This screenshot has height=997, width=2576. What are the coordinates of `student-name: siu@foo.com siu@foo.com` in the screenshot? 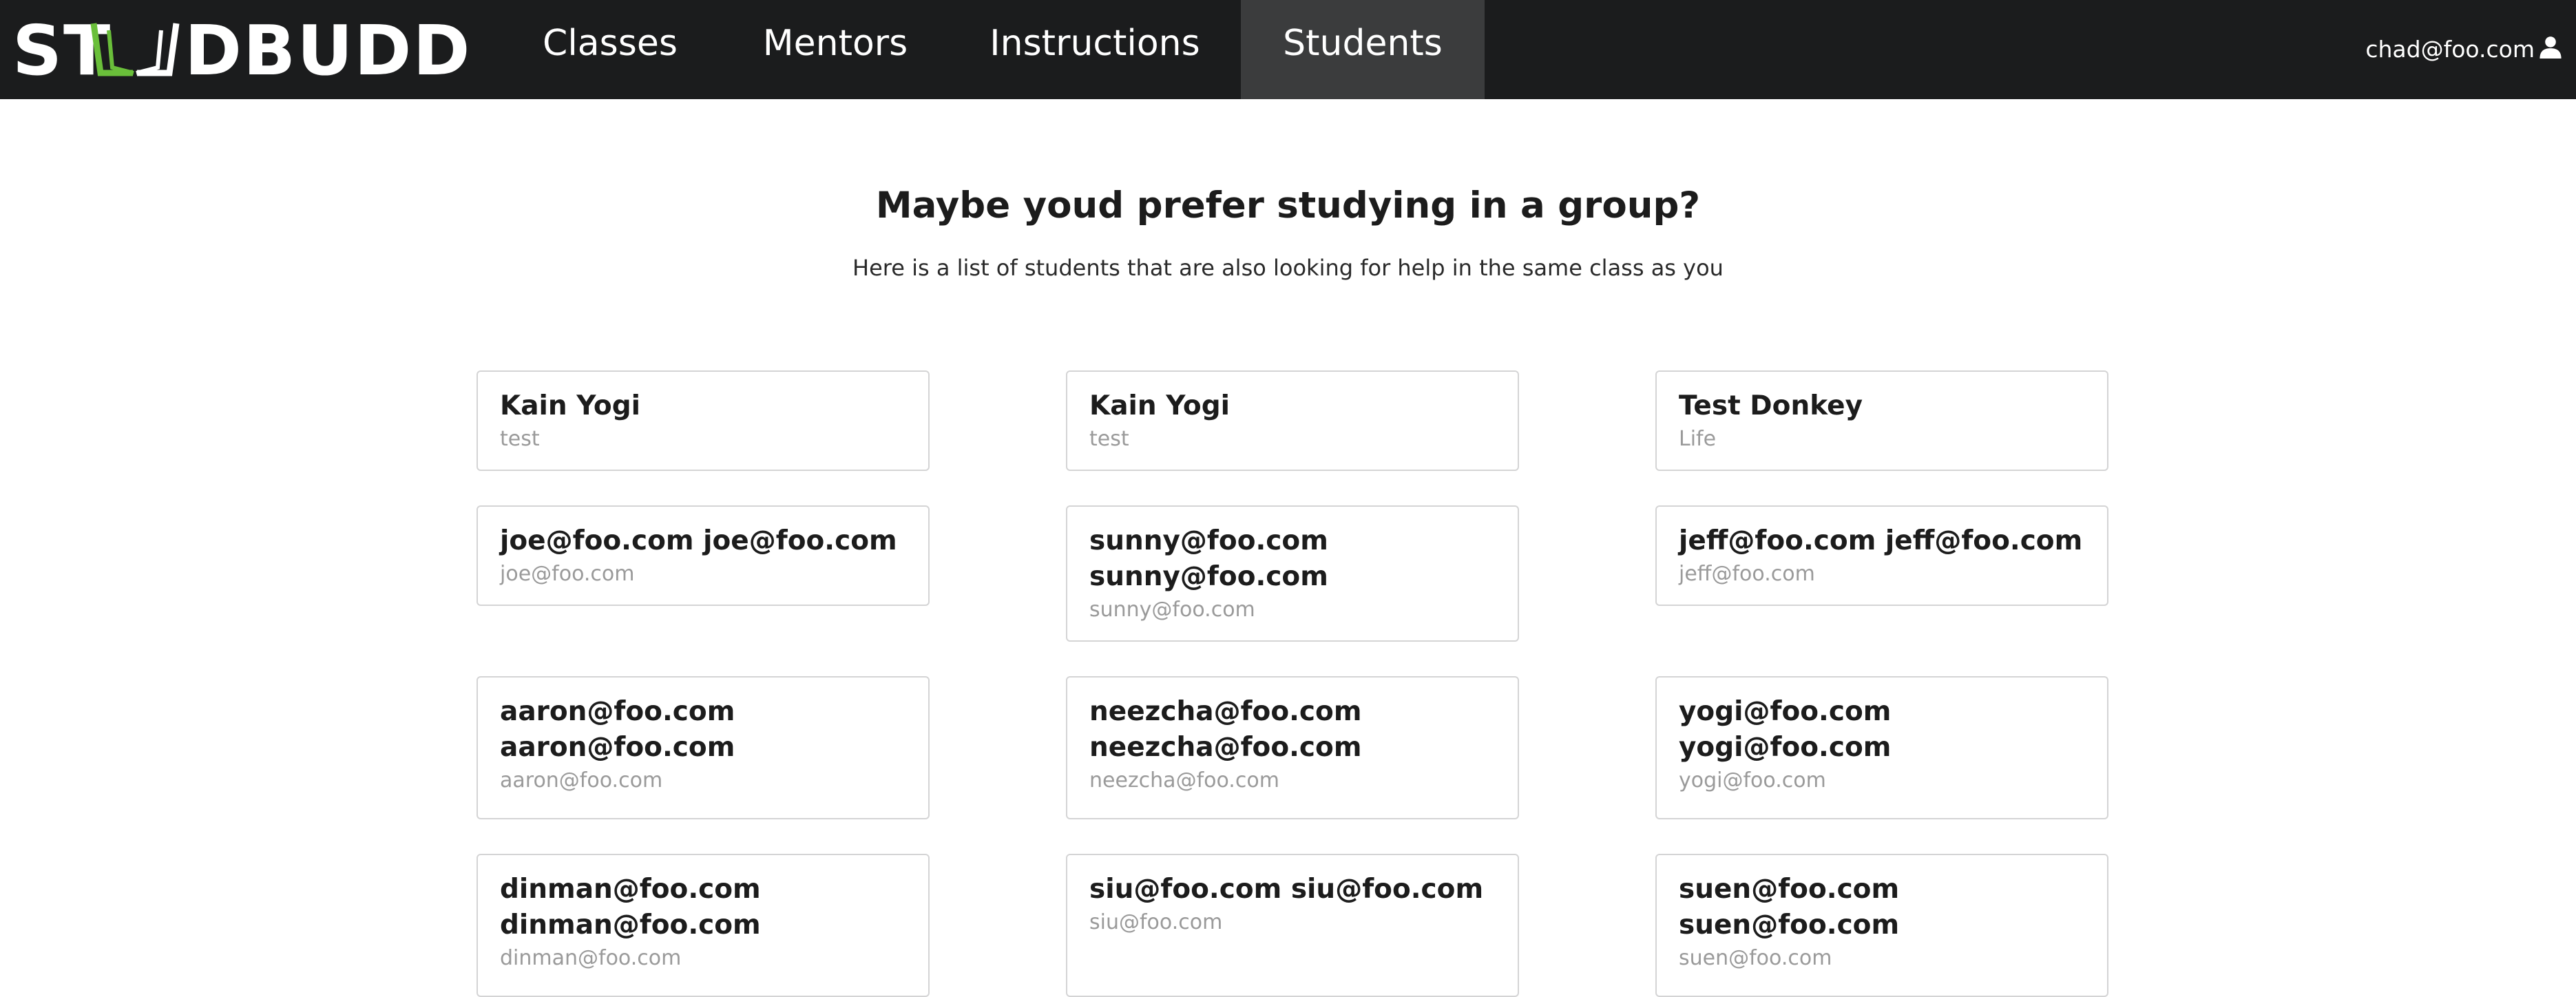 It's located at (1286, 889).